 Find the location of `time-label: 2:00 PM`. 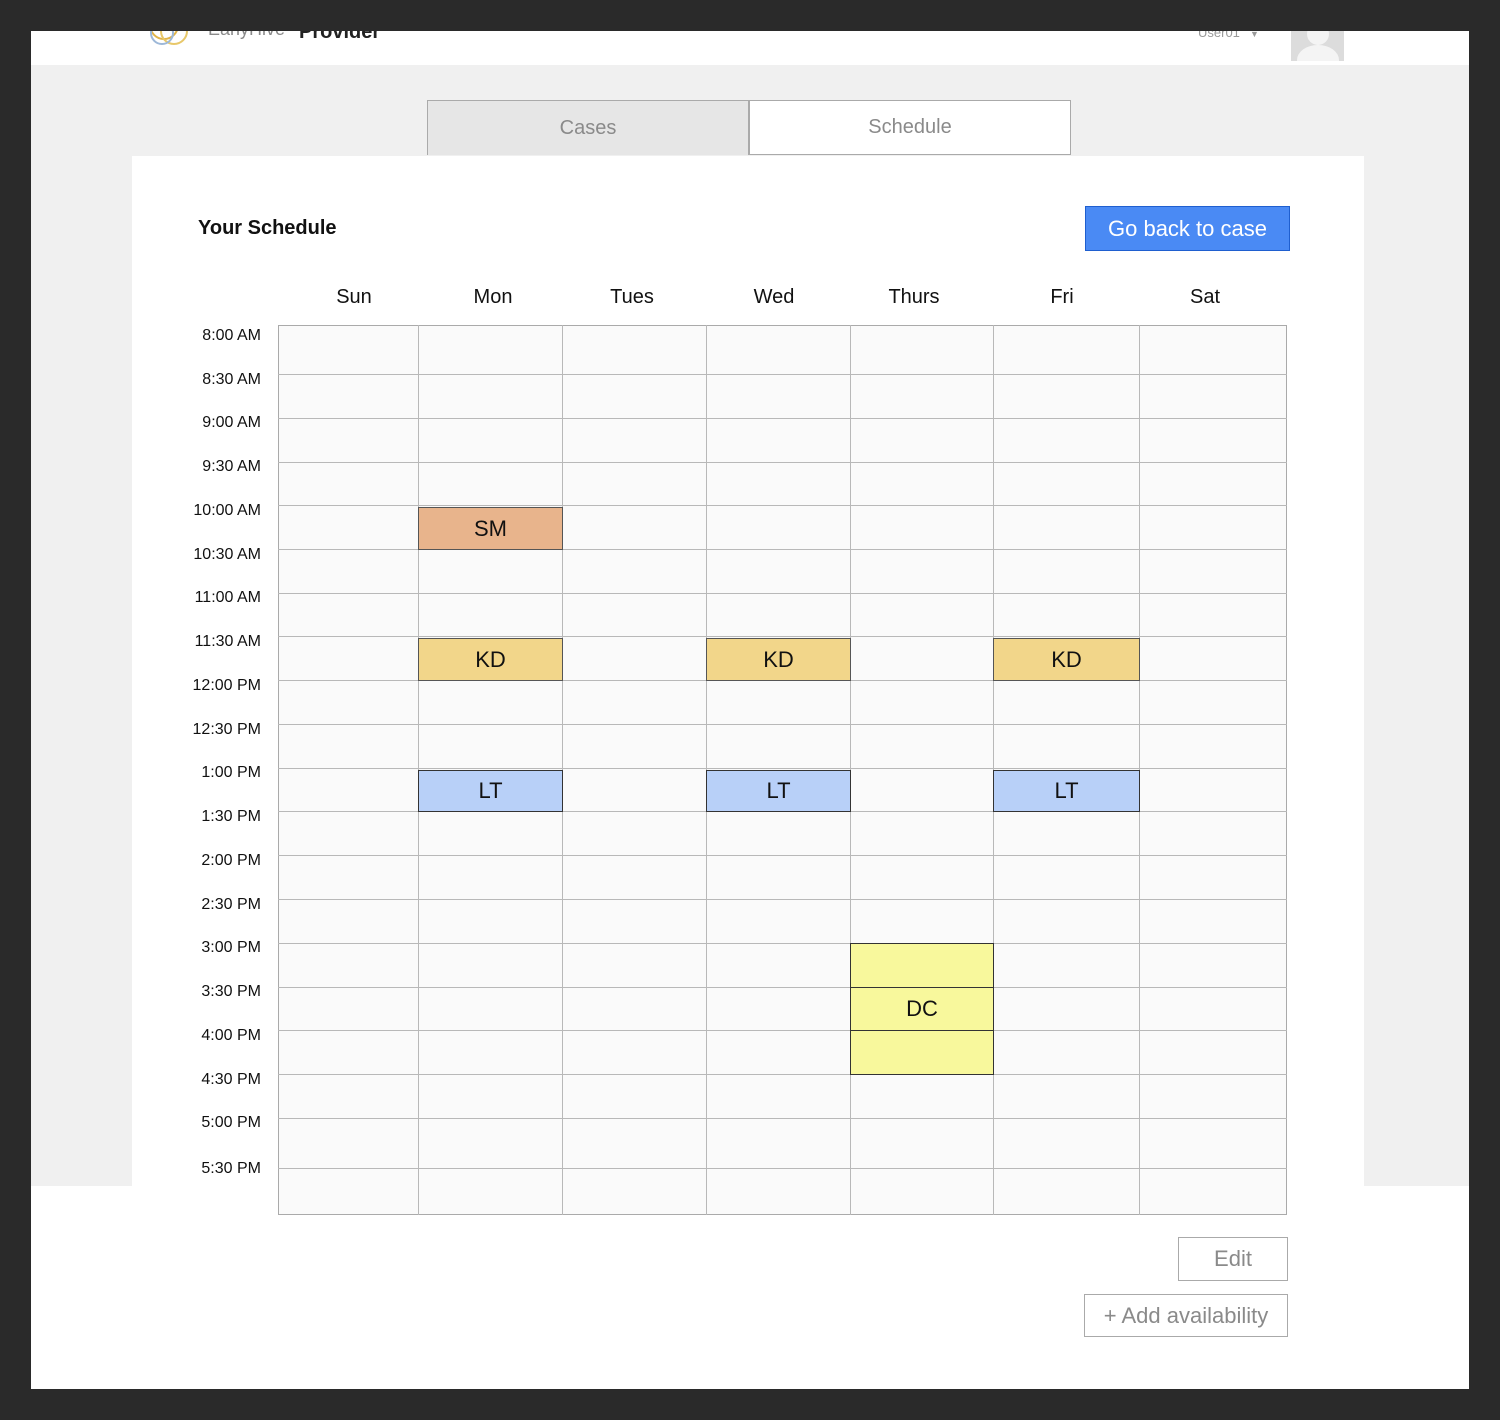

time-label: 2:00 PM is located at coordinates (231, 860).